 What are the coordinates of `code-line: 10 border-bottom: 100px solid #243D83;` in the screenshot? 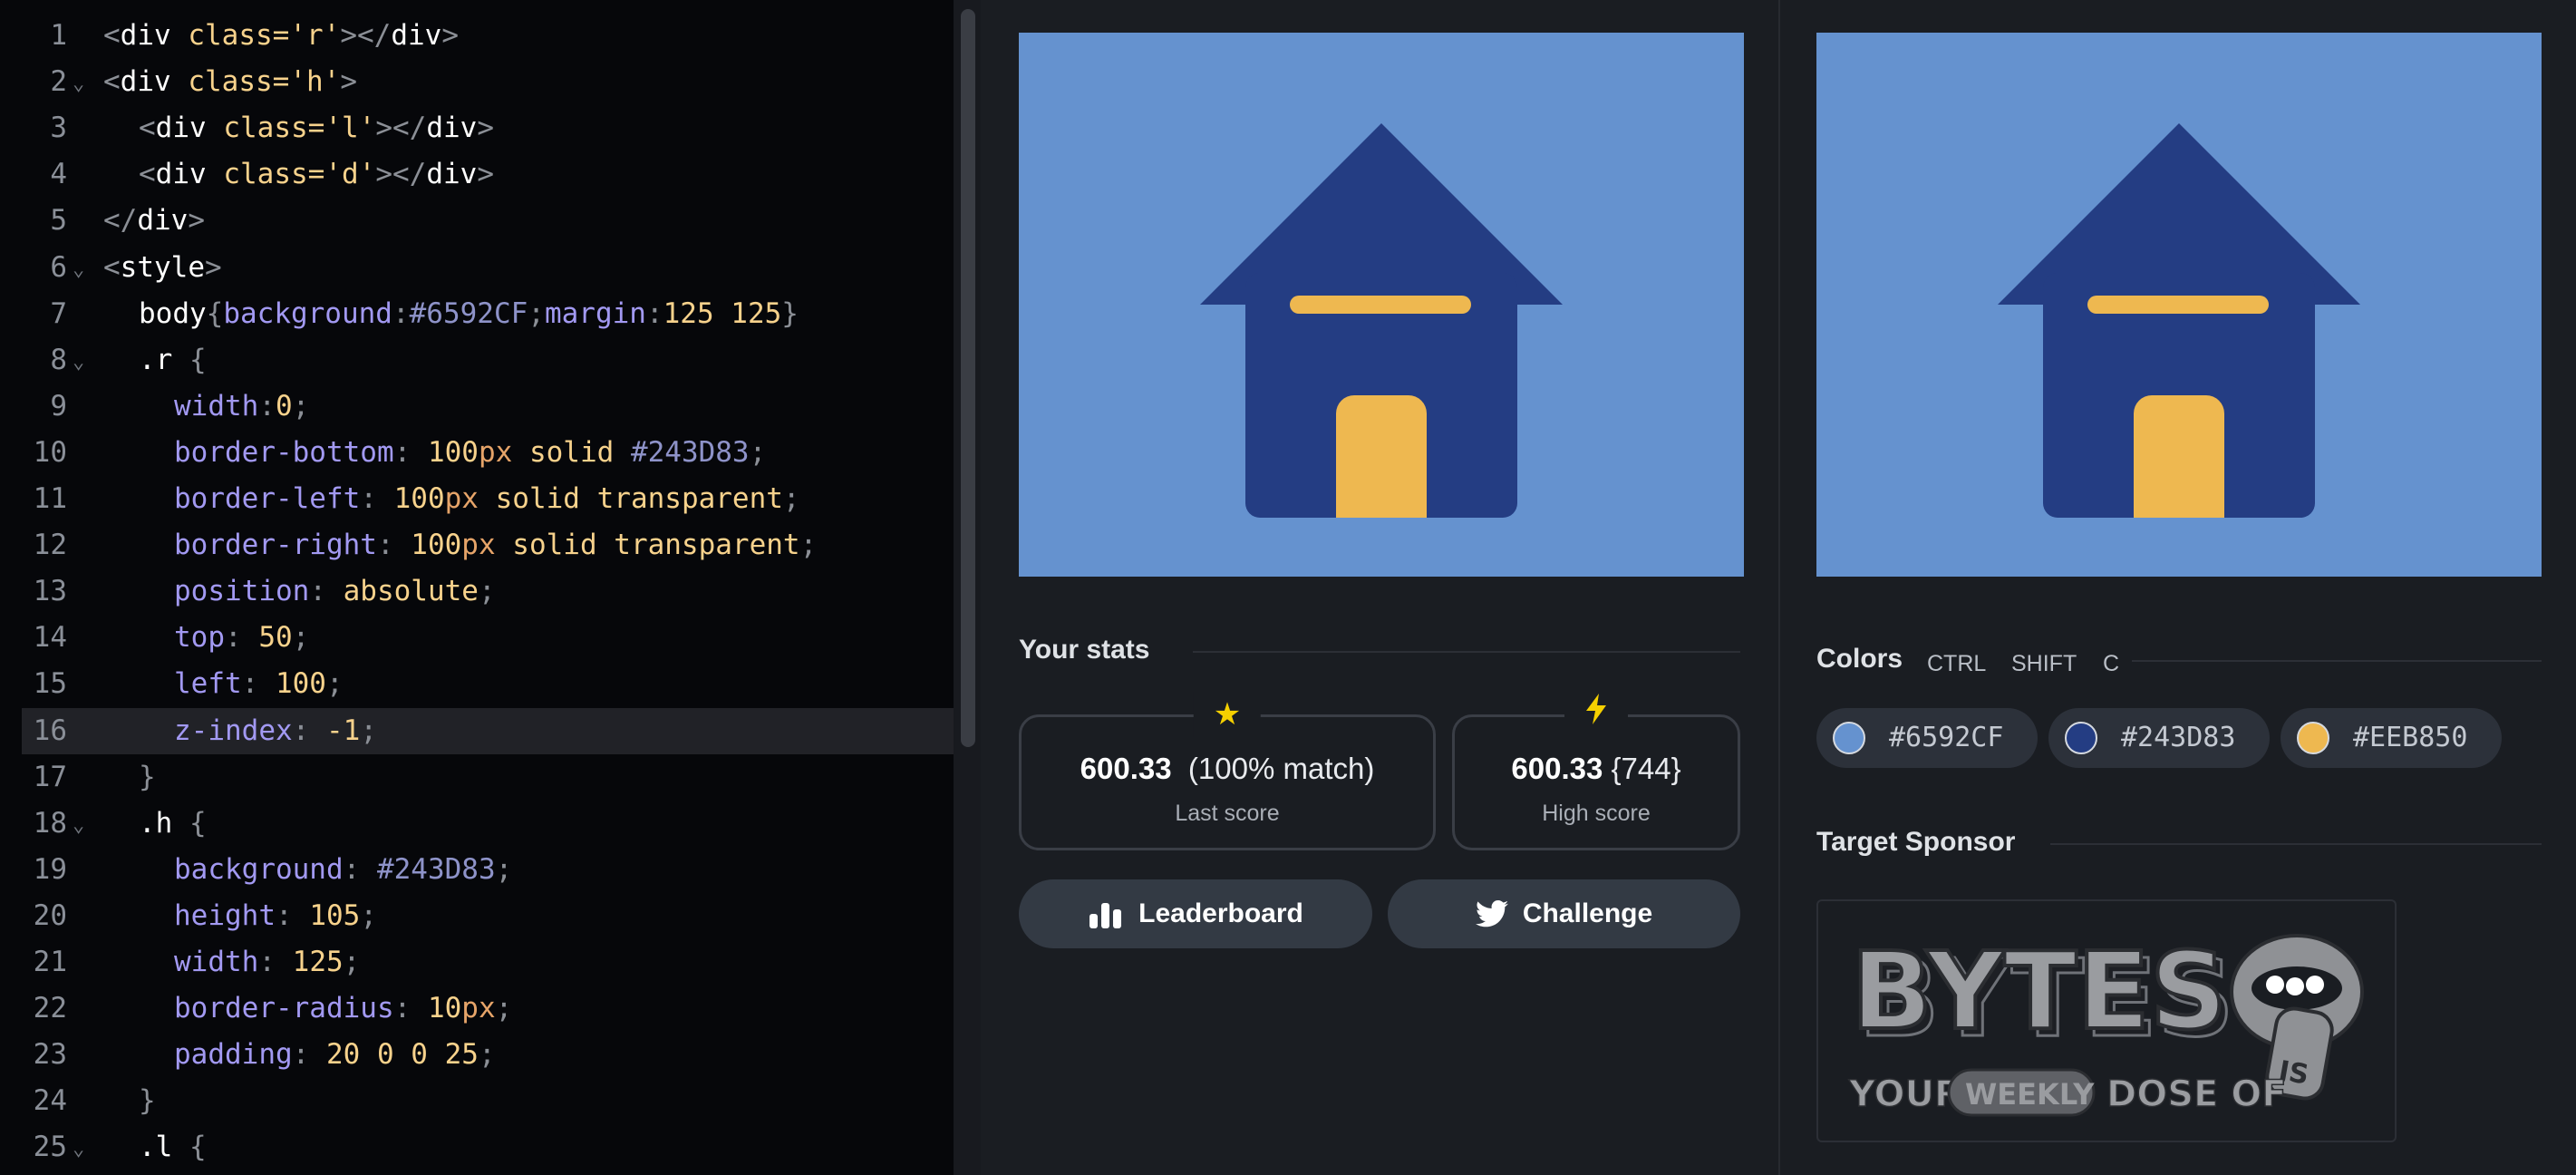 It's located at (488, 453).